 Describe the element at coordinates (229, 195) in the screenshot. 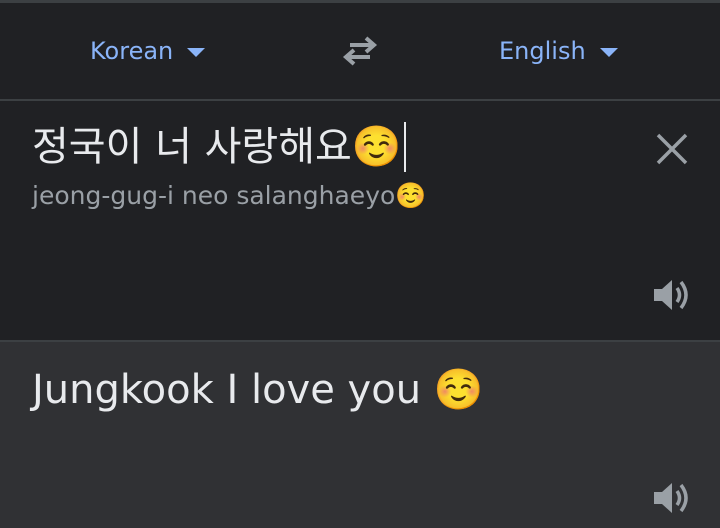

I see `transliteration-text: jeong-gug-i neo salanghaeyo☺️` at that location.